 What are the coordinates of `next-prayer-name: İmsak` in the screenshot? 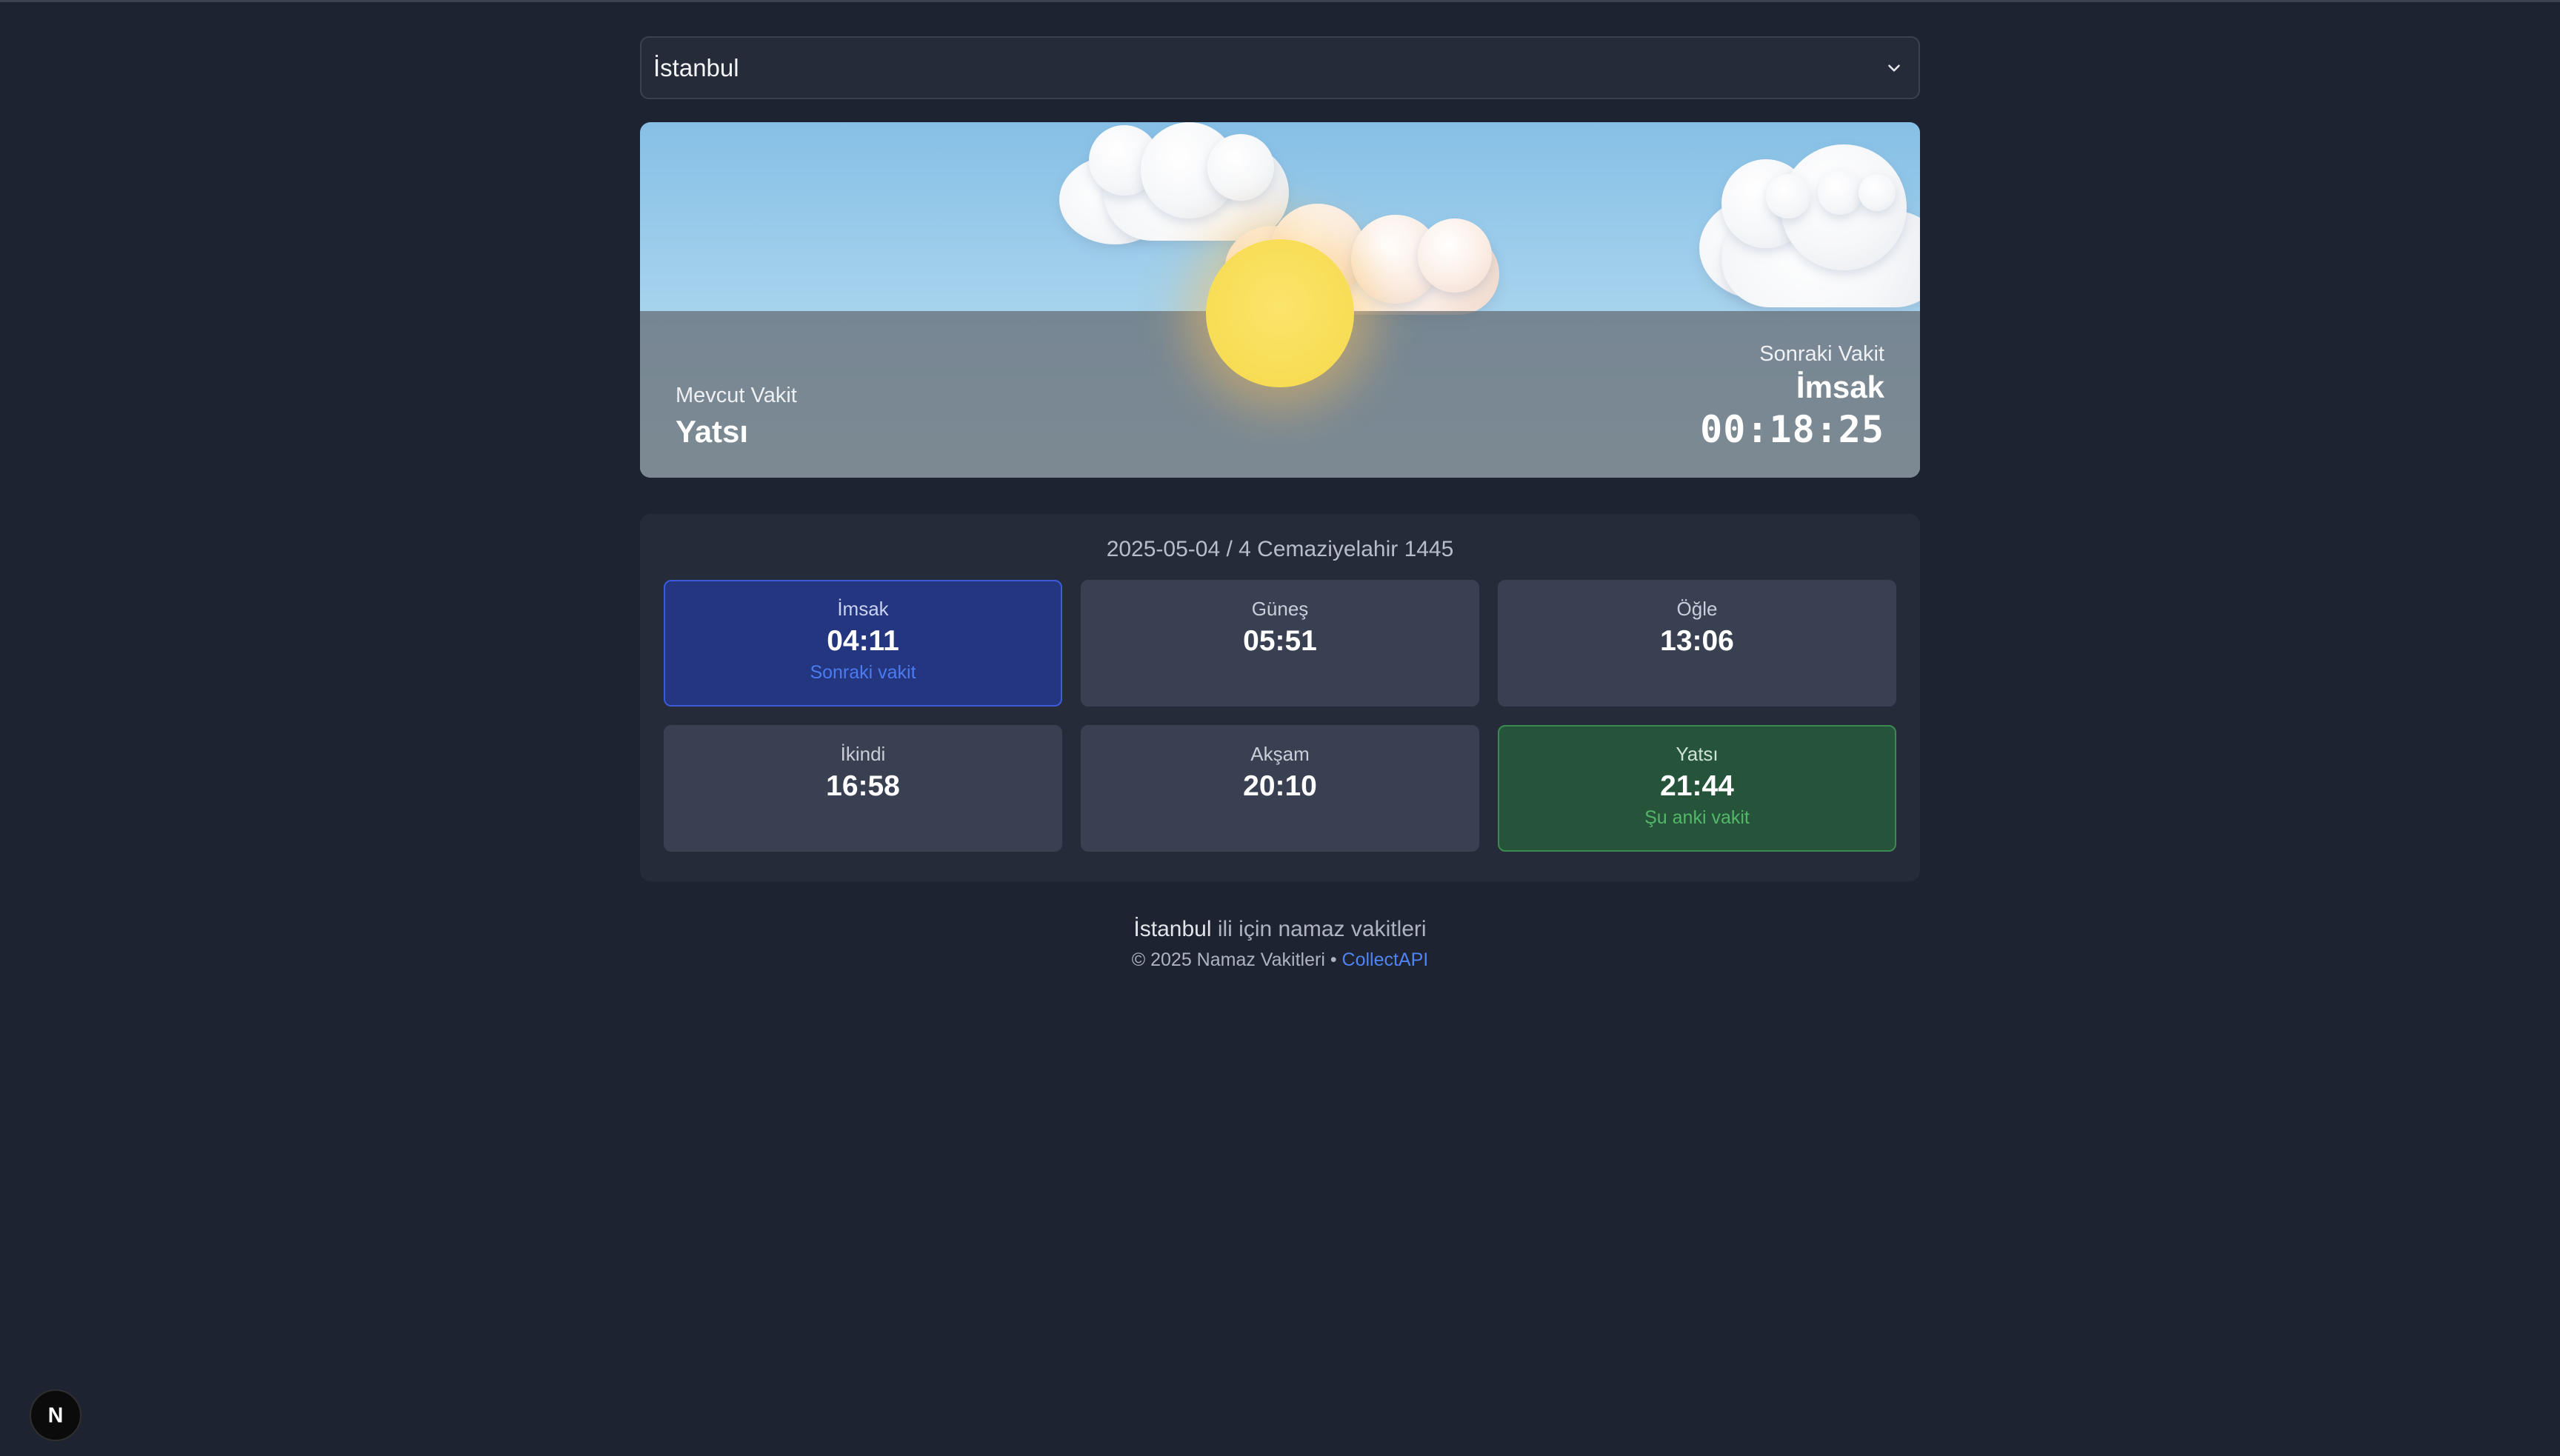 It's located at (1840, 387).